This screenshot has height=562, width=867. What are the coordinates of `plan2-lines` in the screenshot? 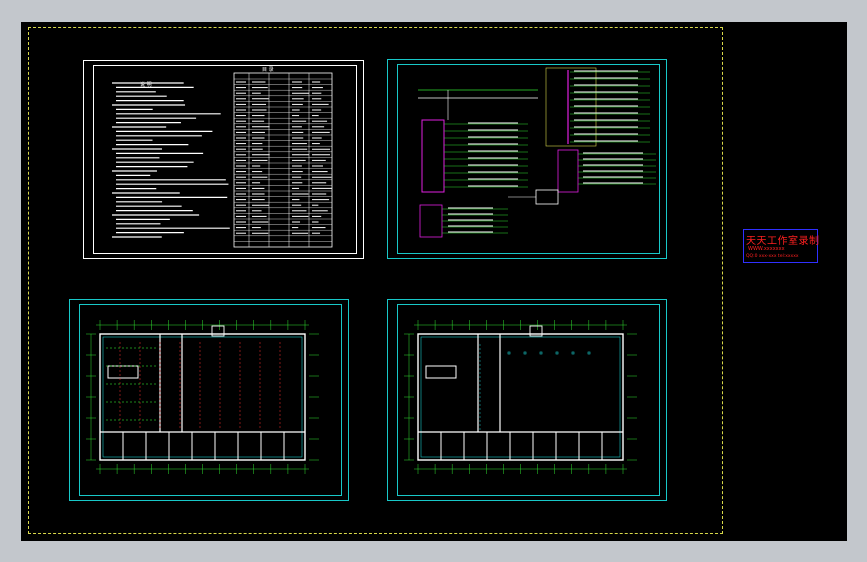 It's located at (520, 397).